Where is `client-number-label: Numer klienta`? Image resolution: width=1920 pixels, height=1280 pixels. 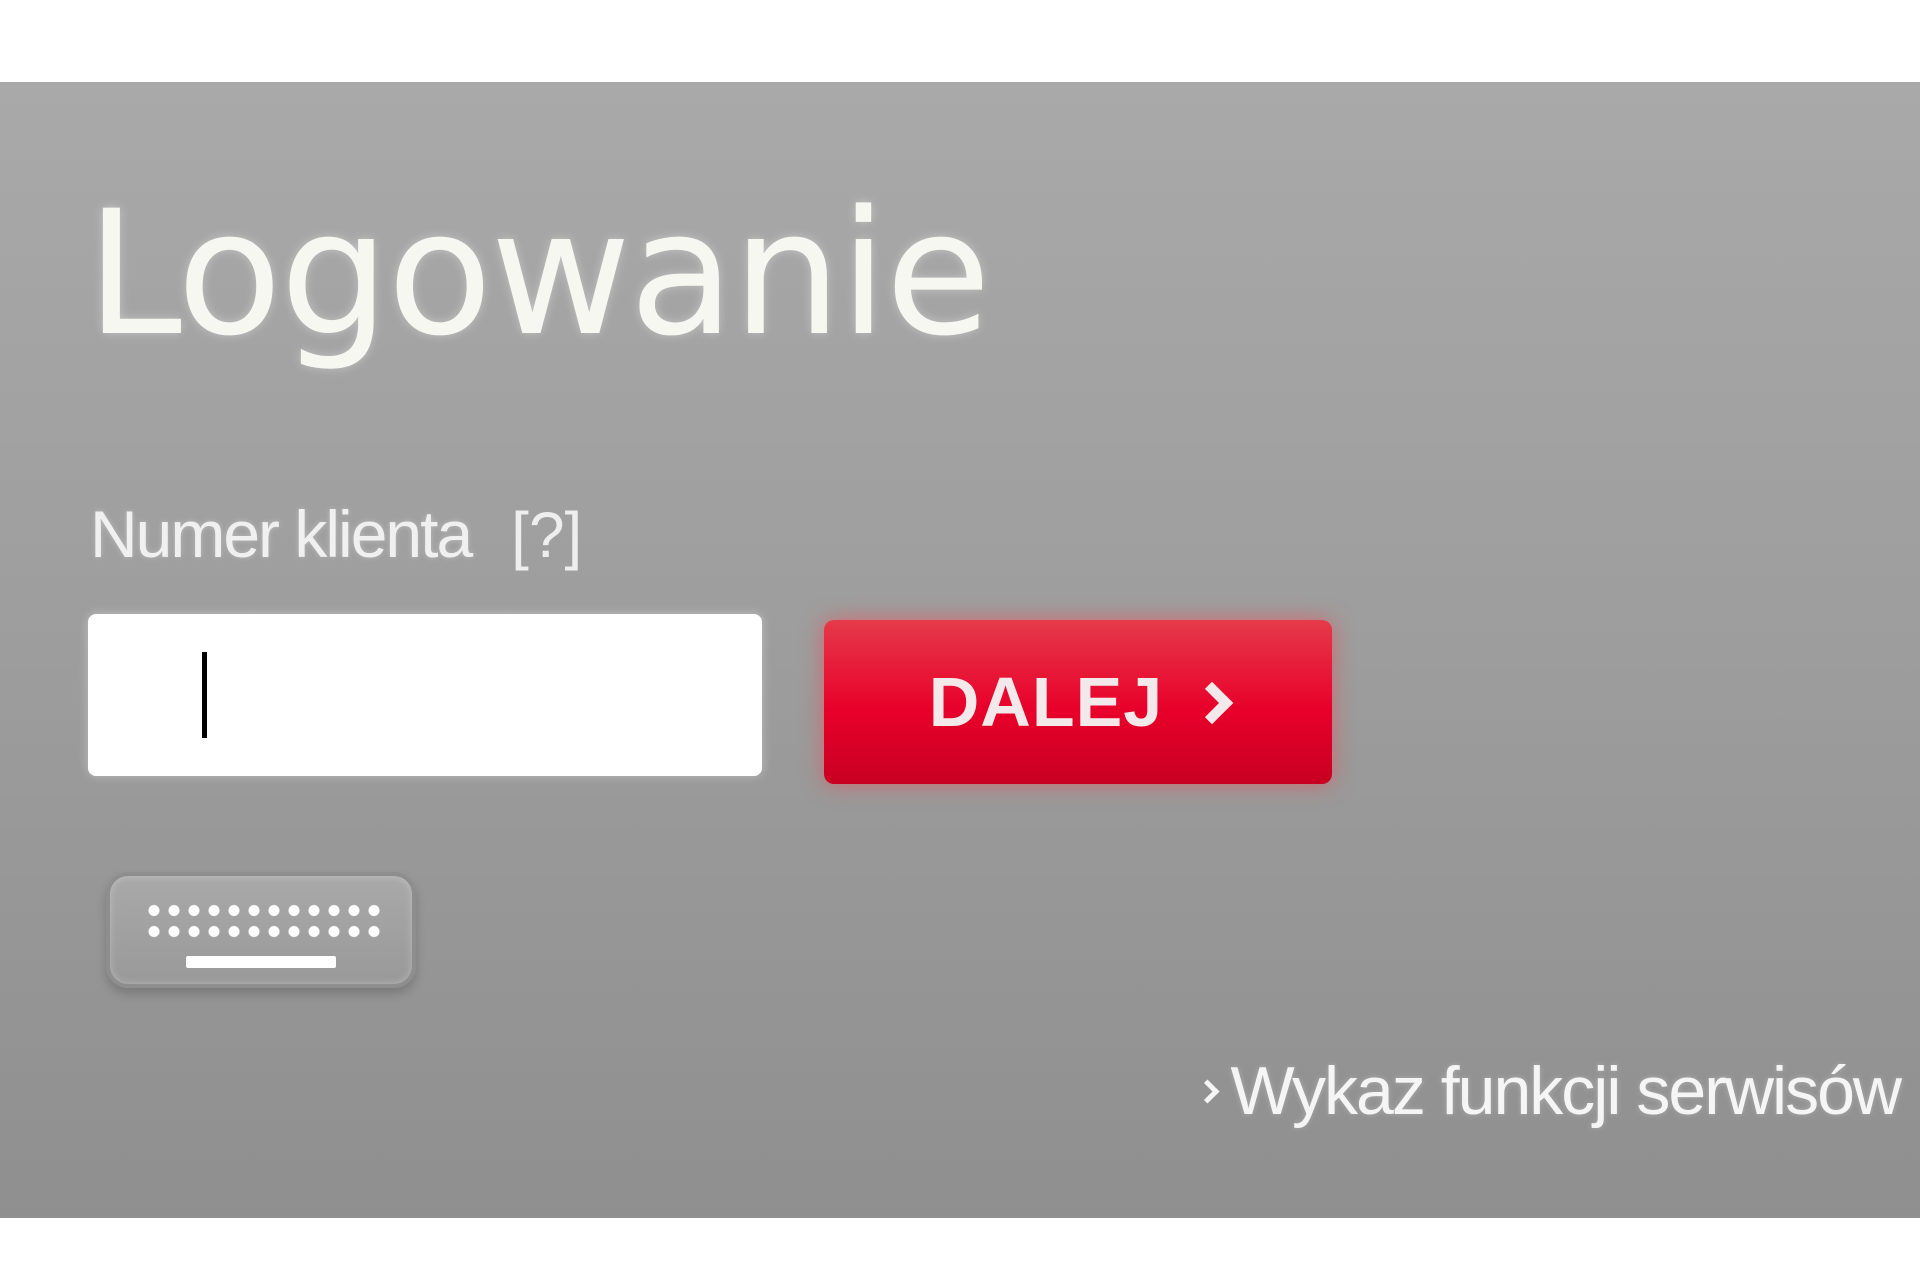 client-number-label: Numer klienta is located at coordinates (281, 534).